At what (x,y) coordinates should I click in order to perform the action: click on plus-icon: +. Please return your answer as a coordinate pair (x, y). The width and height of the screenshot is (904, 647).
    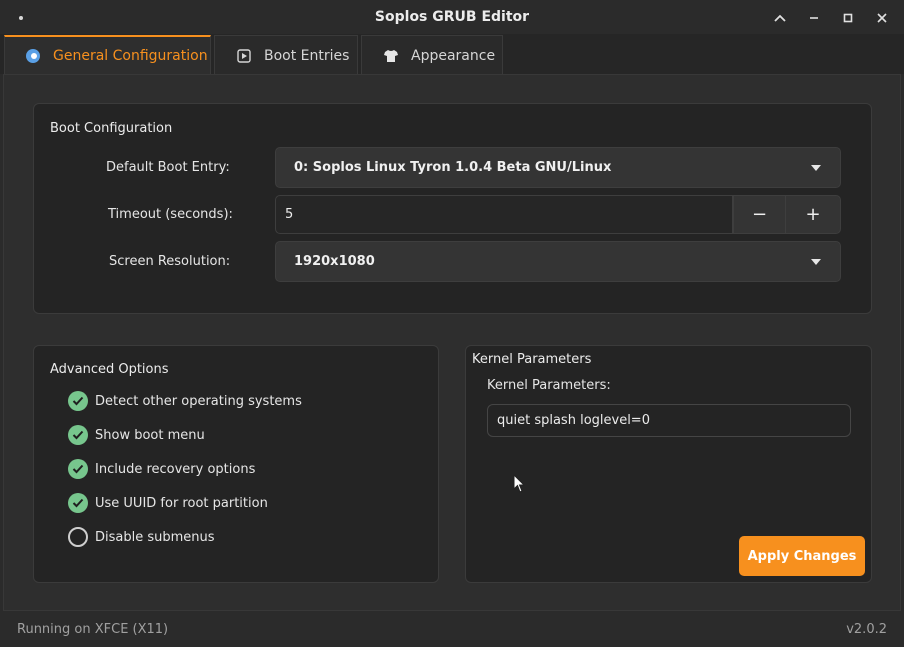
    Looking at the image, I should click on (813, 214).